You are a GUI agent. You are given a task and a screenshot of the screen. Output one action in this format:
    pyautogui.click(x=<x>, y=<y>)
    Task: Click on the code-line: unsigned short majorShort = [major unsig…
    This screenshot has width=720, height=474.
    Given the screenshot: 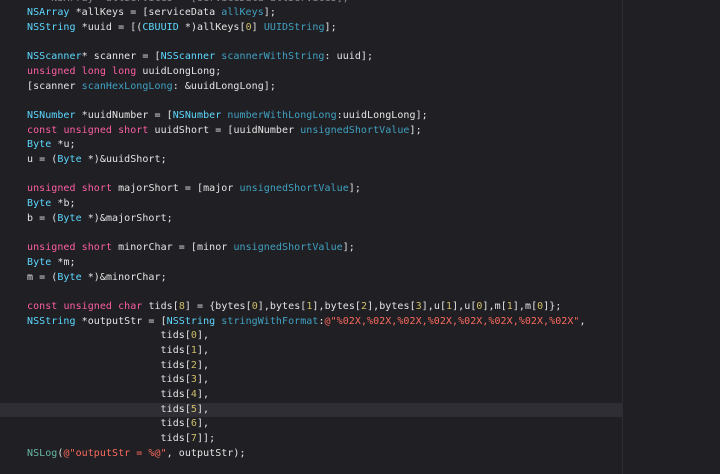 What is the action you would take?
    pyautogui.click(x=360, y=189)
    